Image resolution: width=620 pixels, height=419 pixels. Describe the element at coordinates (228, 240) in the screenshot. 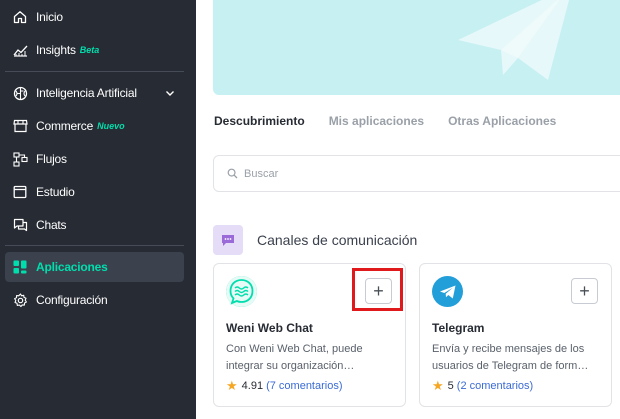

I see `message-icon` at that location.